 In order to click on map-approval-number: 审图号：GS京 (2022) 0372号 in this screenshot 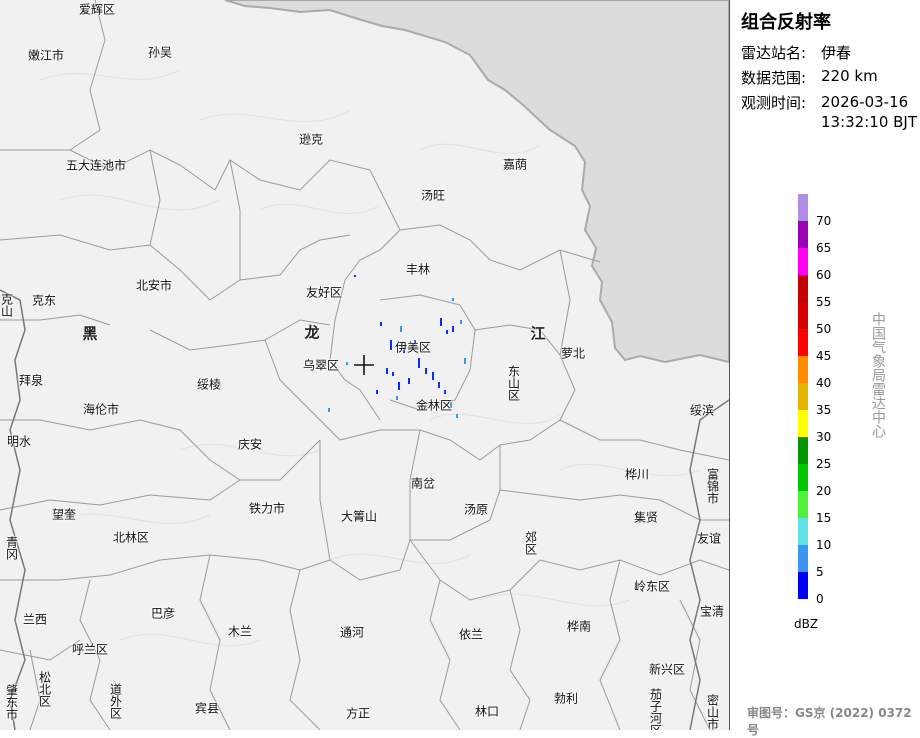, I will do `click(829, 721)`.